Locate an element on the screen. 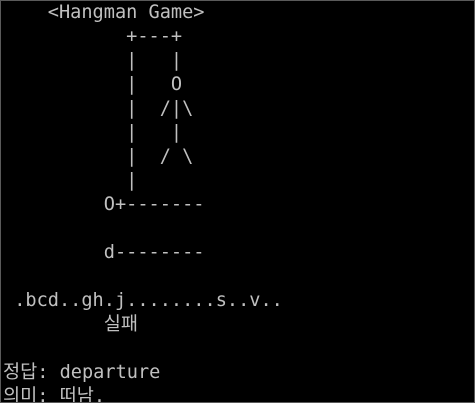  meaning-line: 의미: 떠남. is located at coordinates (54, 394).